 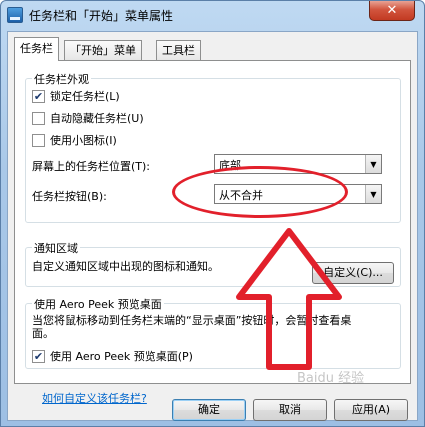 What do you see at coordinates (15, 15) in the screenshot?
I see `app-icon` at bounding box center [15, 15].